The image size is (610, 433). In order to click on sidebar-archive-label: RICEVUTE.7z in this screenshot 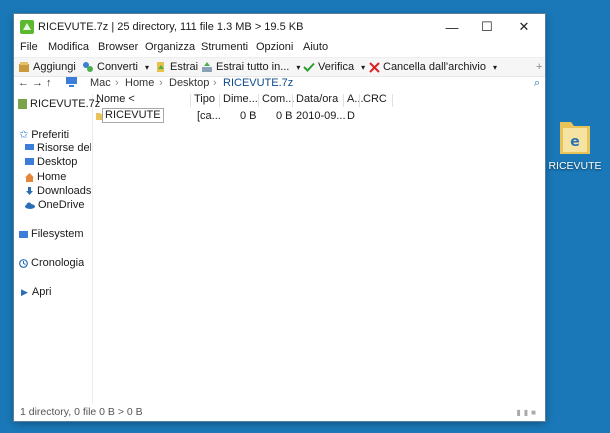, I will do `click(65, 104)`.